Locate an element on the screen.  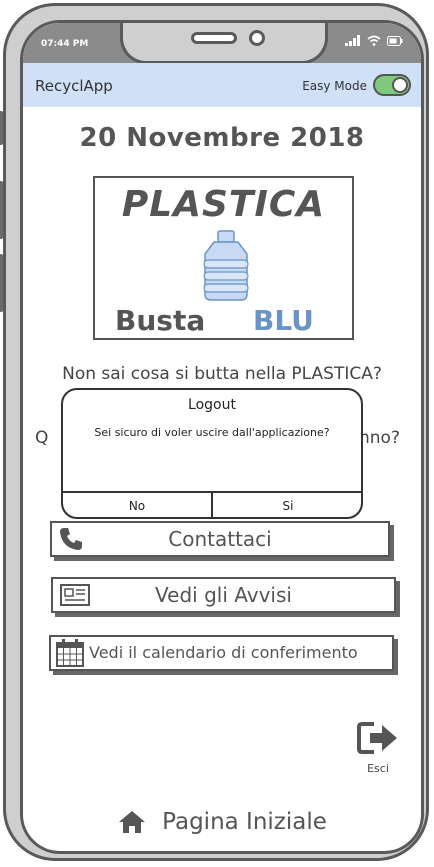
home-icon is located at coordinates (132, 822).